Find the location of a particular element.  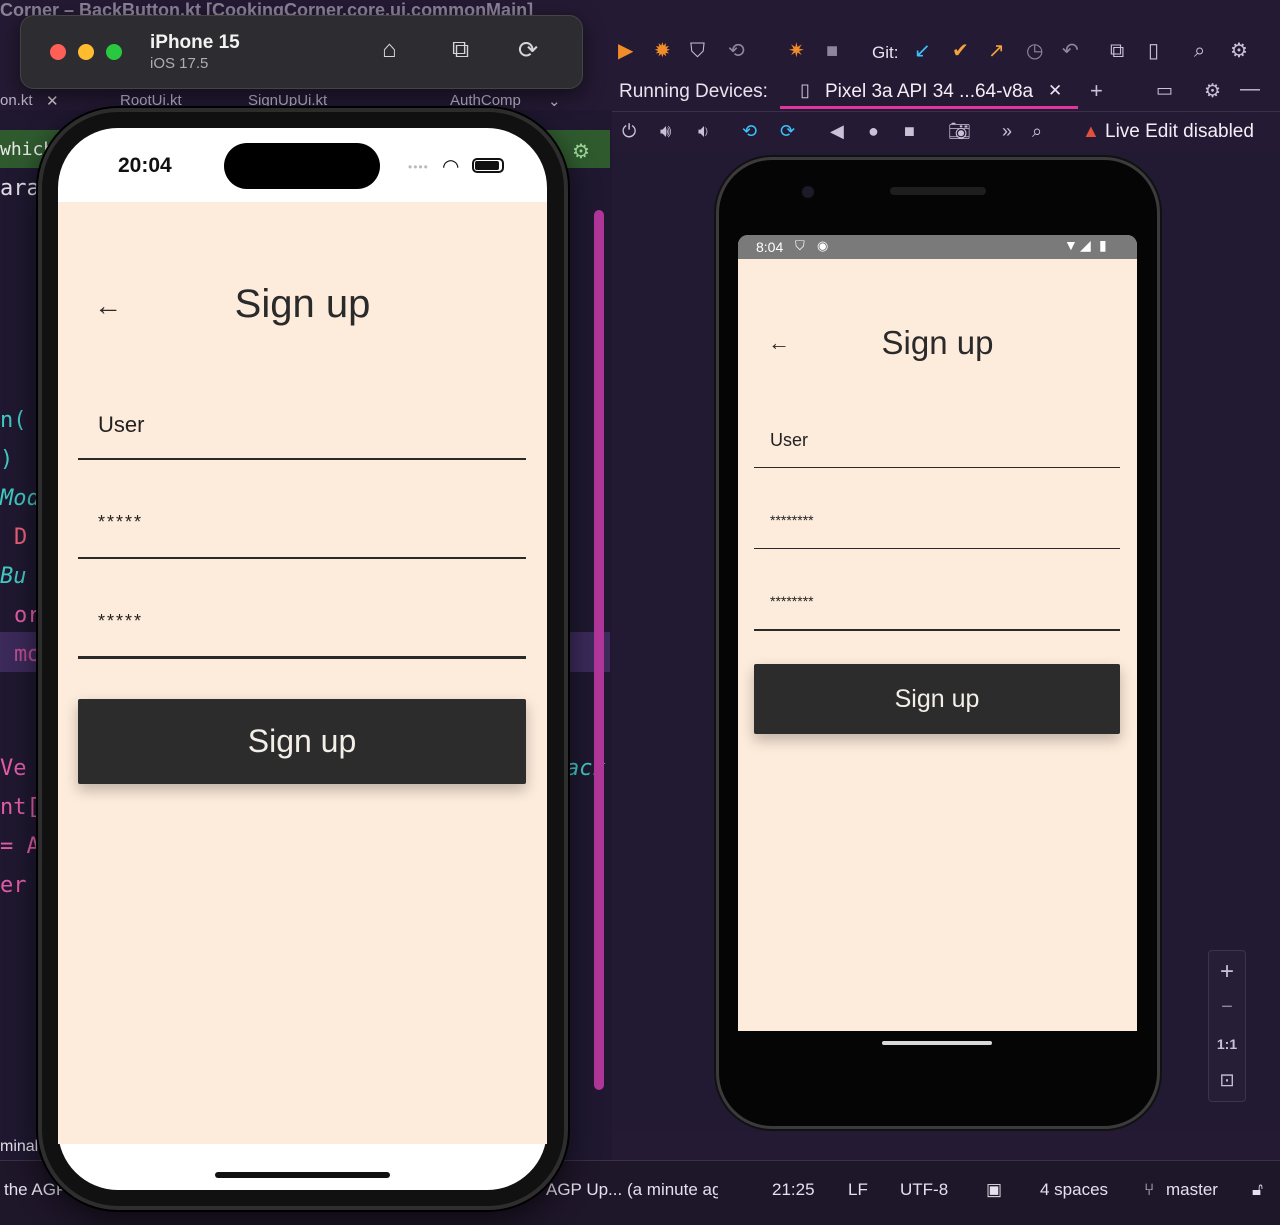

rotate-right-icon: ⟳ is located at coordinates (787, 131).